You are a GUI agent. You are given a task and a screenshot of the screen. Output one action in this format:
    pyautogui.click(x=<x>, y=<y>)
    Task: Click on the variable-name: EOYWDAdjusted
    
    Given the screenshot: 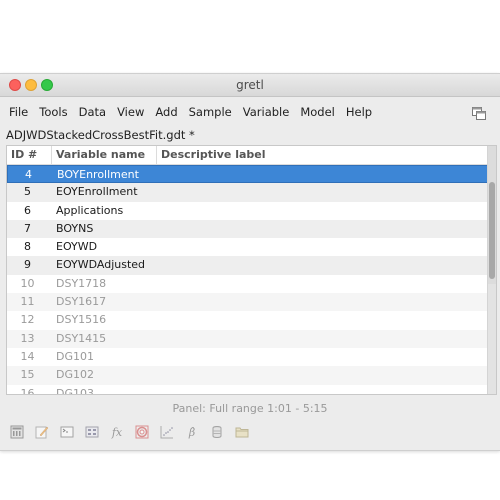 What is the action you would take?
    pyautogui.click(x=101, y=265)
    